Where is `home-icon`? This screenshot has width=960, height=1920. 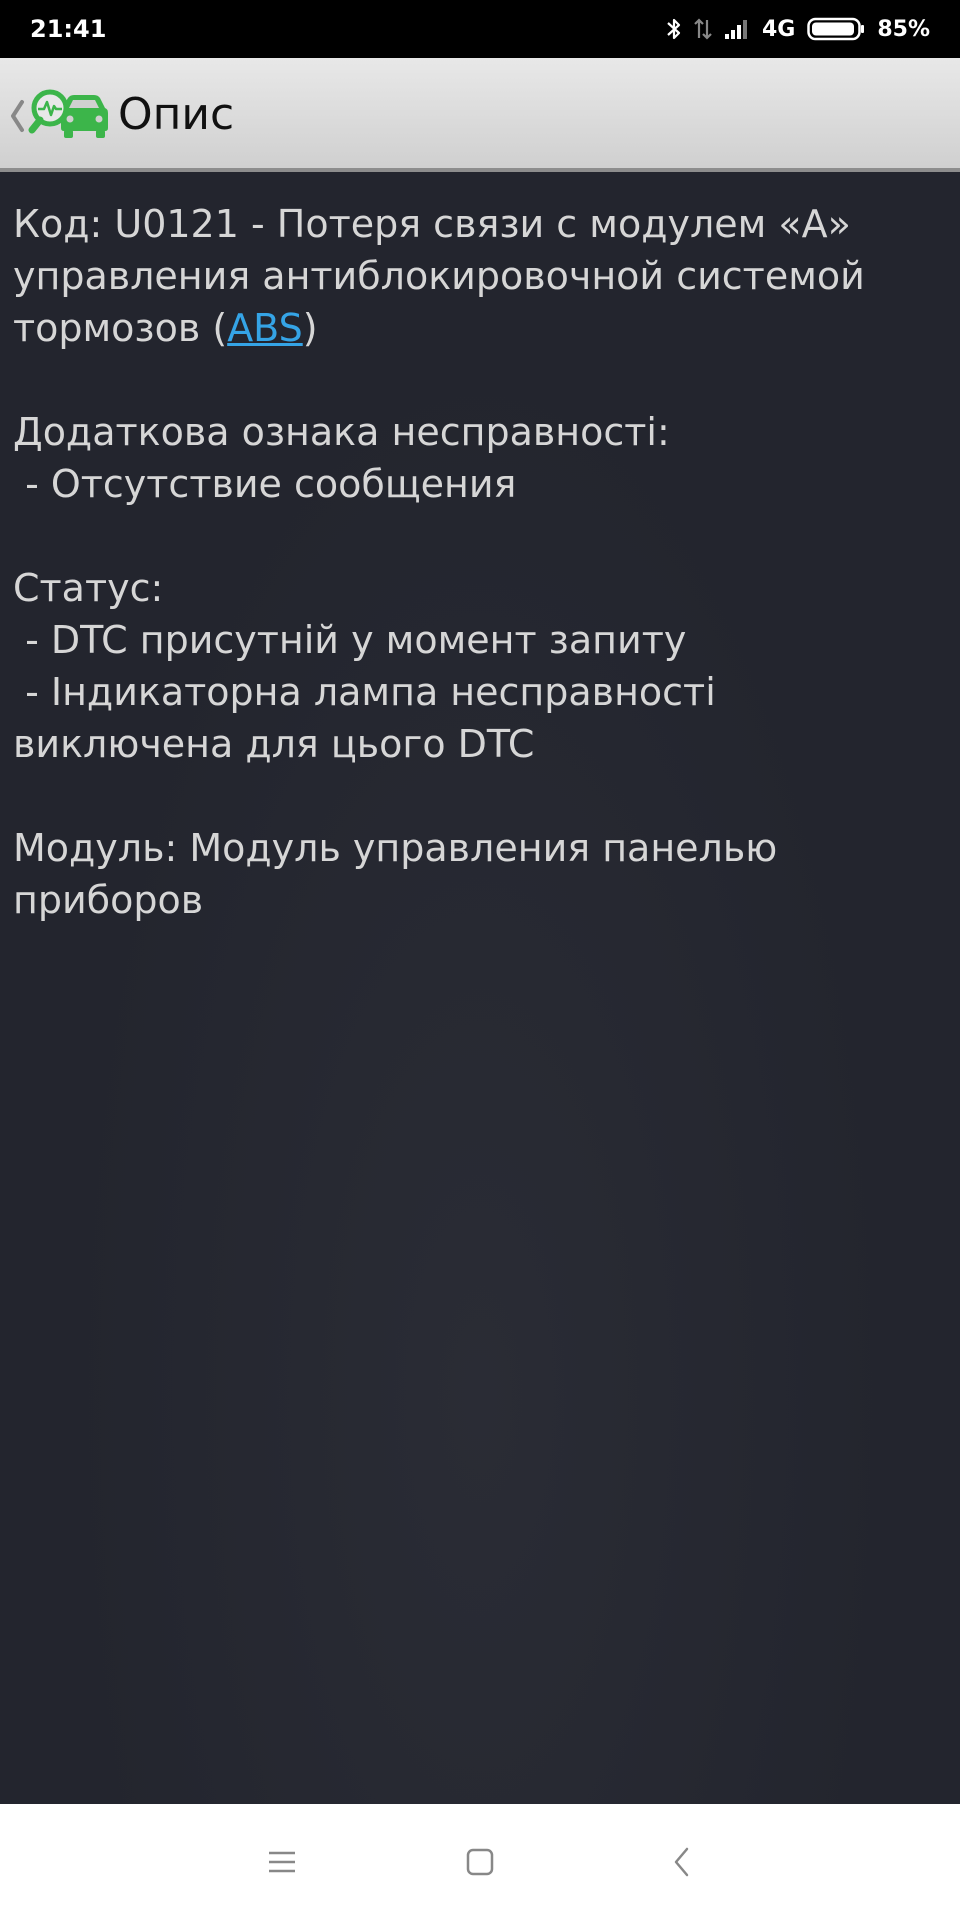
home-icon is located at coordinates (480, 1862).